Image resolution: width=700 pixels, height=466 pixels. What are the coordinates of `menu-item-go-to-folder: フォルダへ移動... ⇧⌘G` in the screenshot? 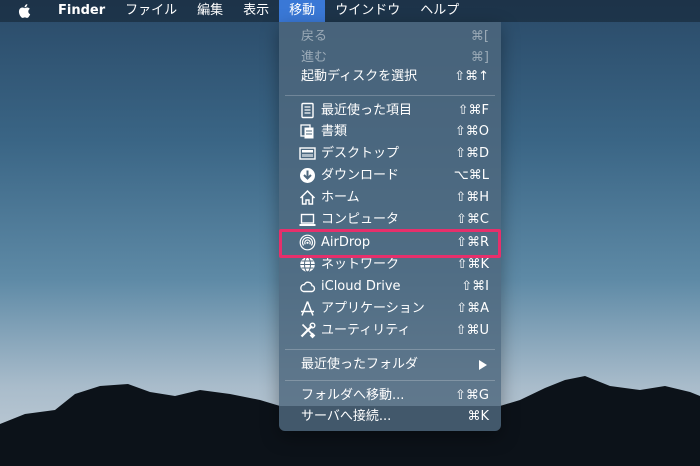 It's located at (390, 395).